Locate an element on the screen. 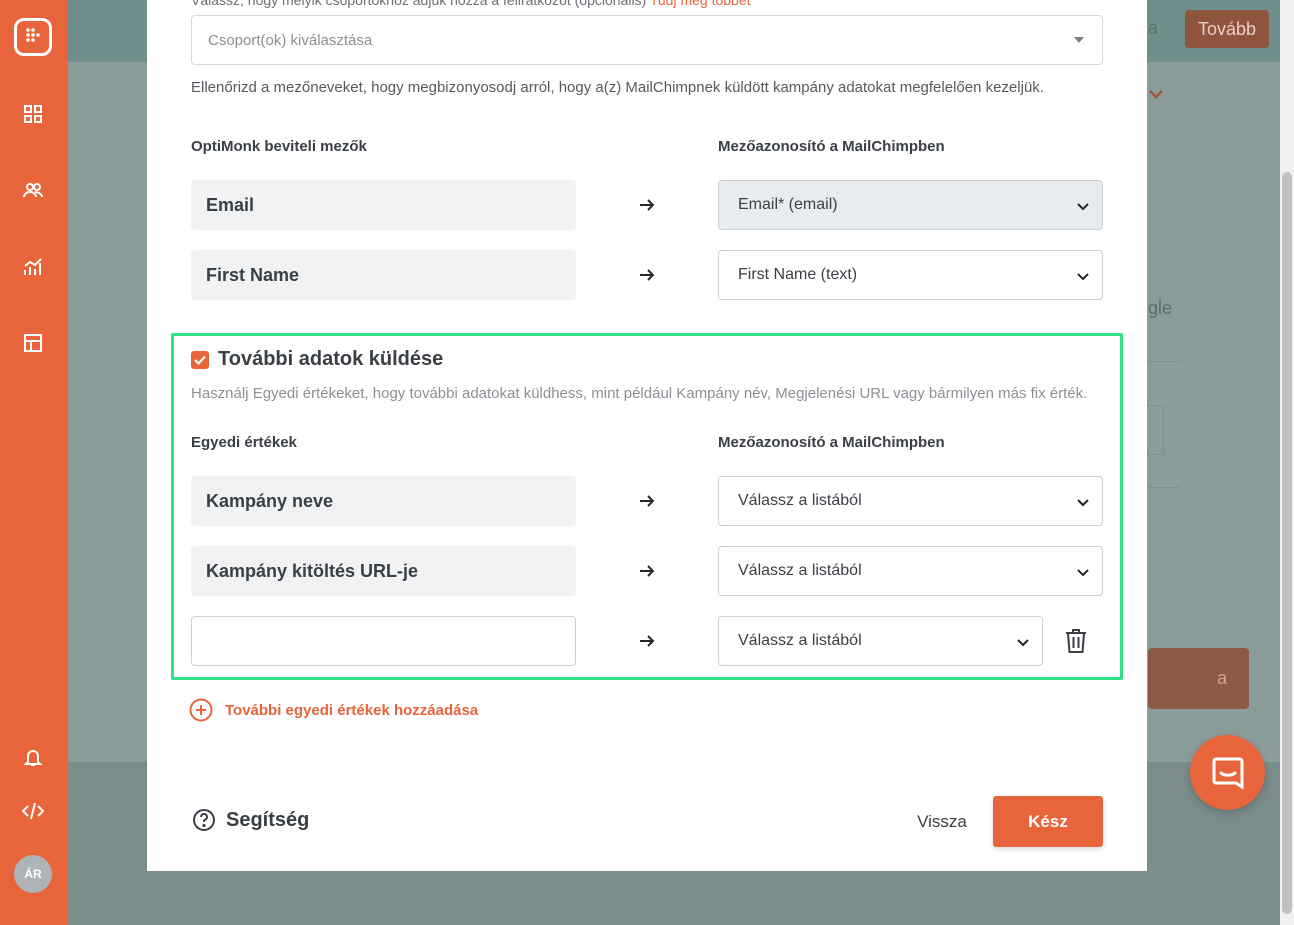  avatar: ÁR is located at coordinates (33, 874).